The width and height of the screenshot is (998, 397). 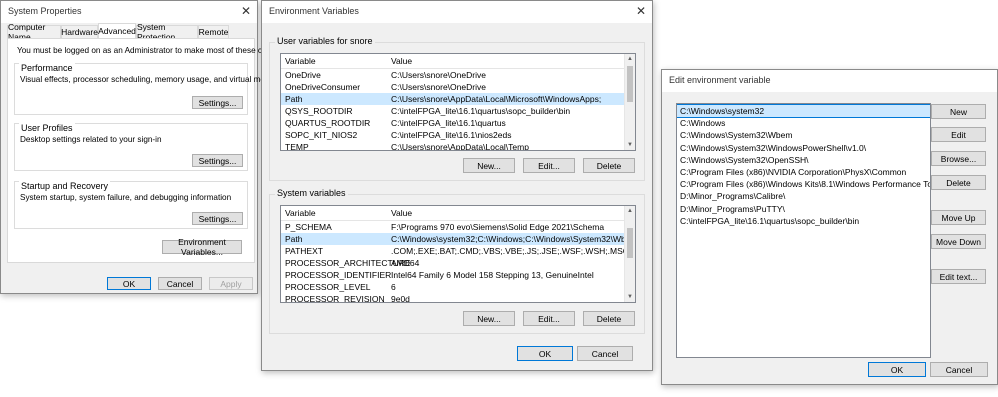 I want to click on tab-computer-name: Computer Name, so click(x=34, y=32).